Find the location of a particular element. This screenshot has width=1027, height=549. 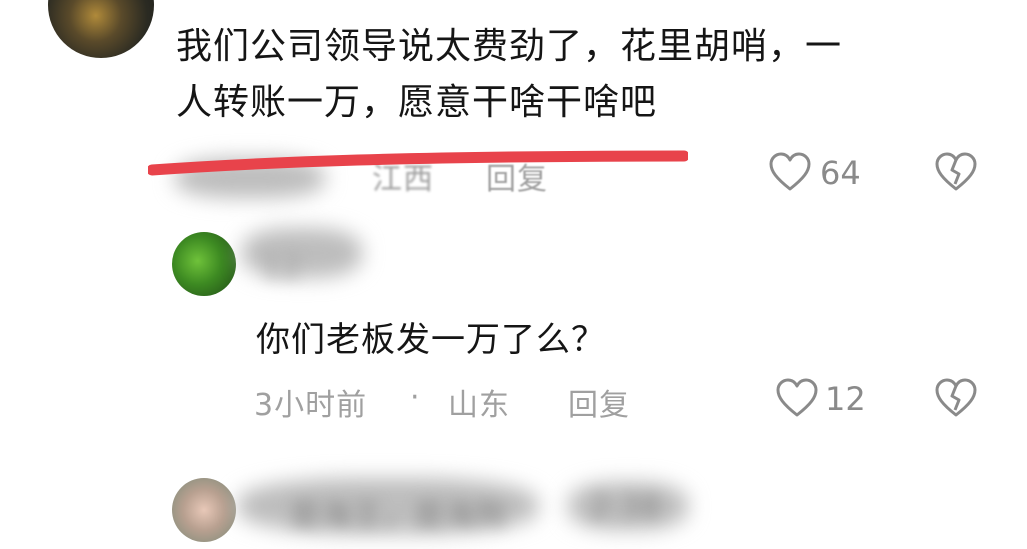

highlight-underline is located at coordinates (418, 163).